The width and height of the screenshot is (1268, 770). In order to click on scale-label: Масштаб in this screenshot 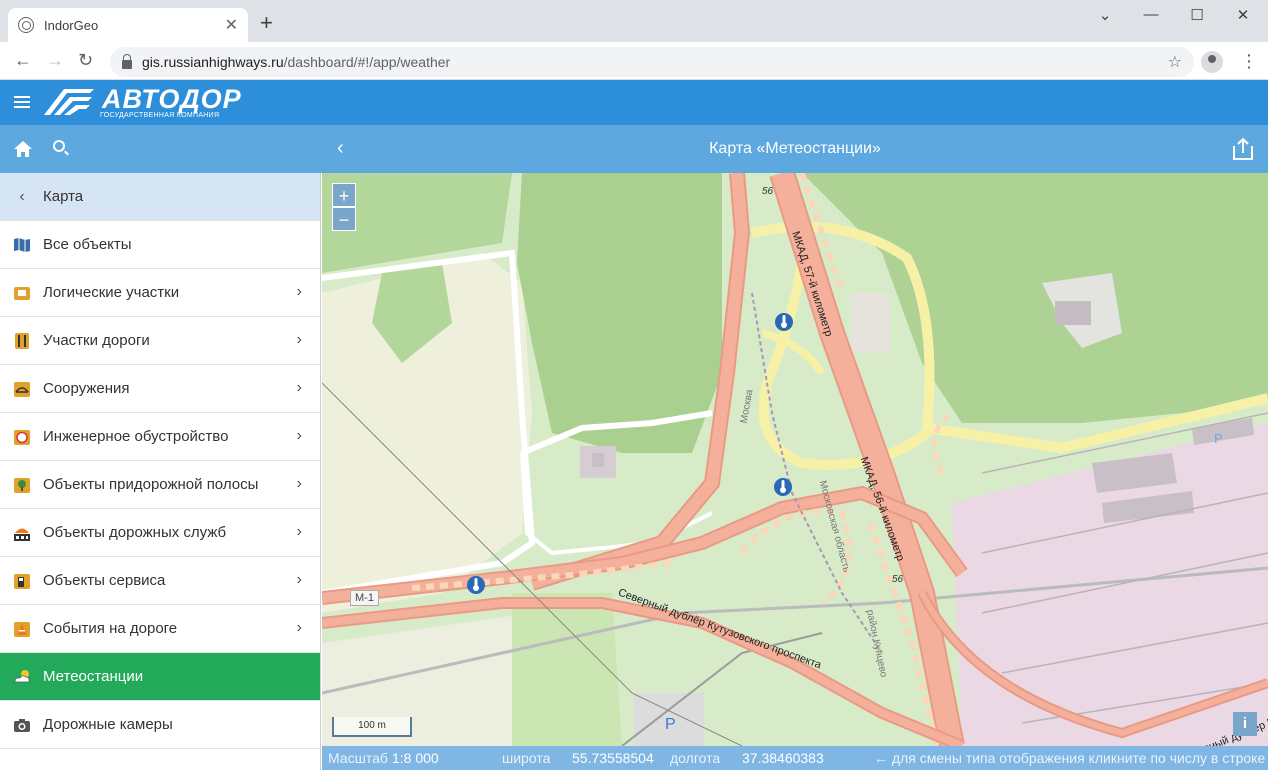, I will do `click(358, 758)`.